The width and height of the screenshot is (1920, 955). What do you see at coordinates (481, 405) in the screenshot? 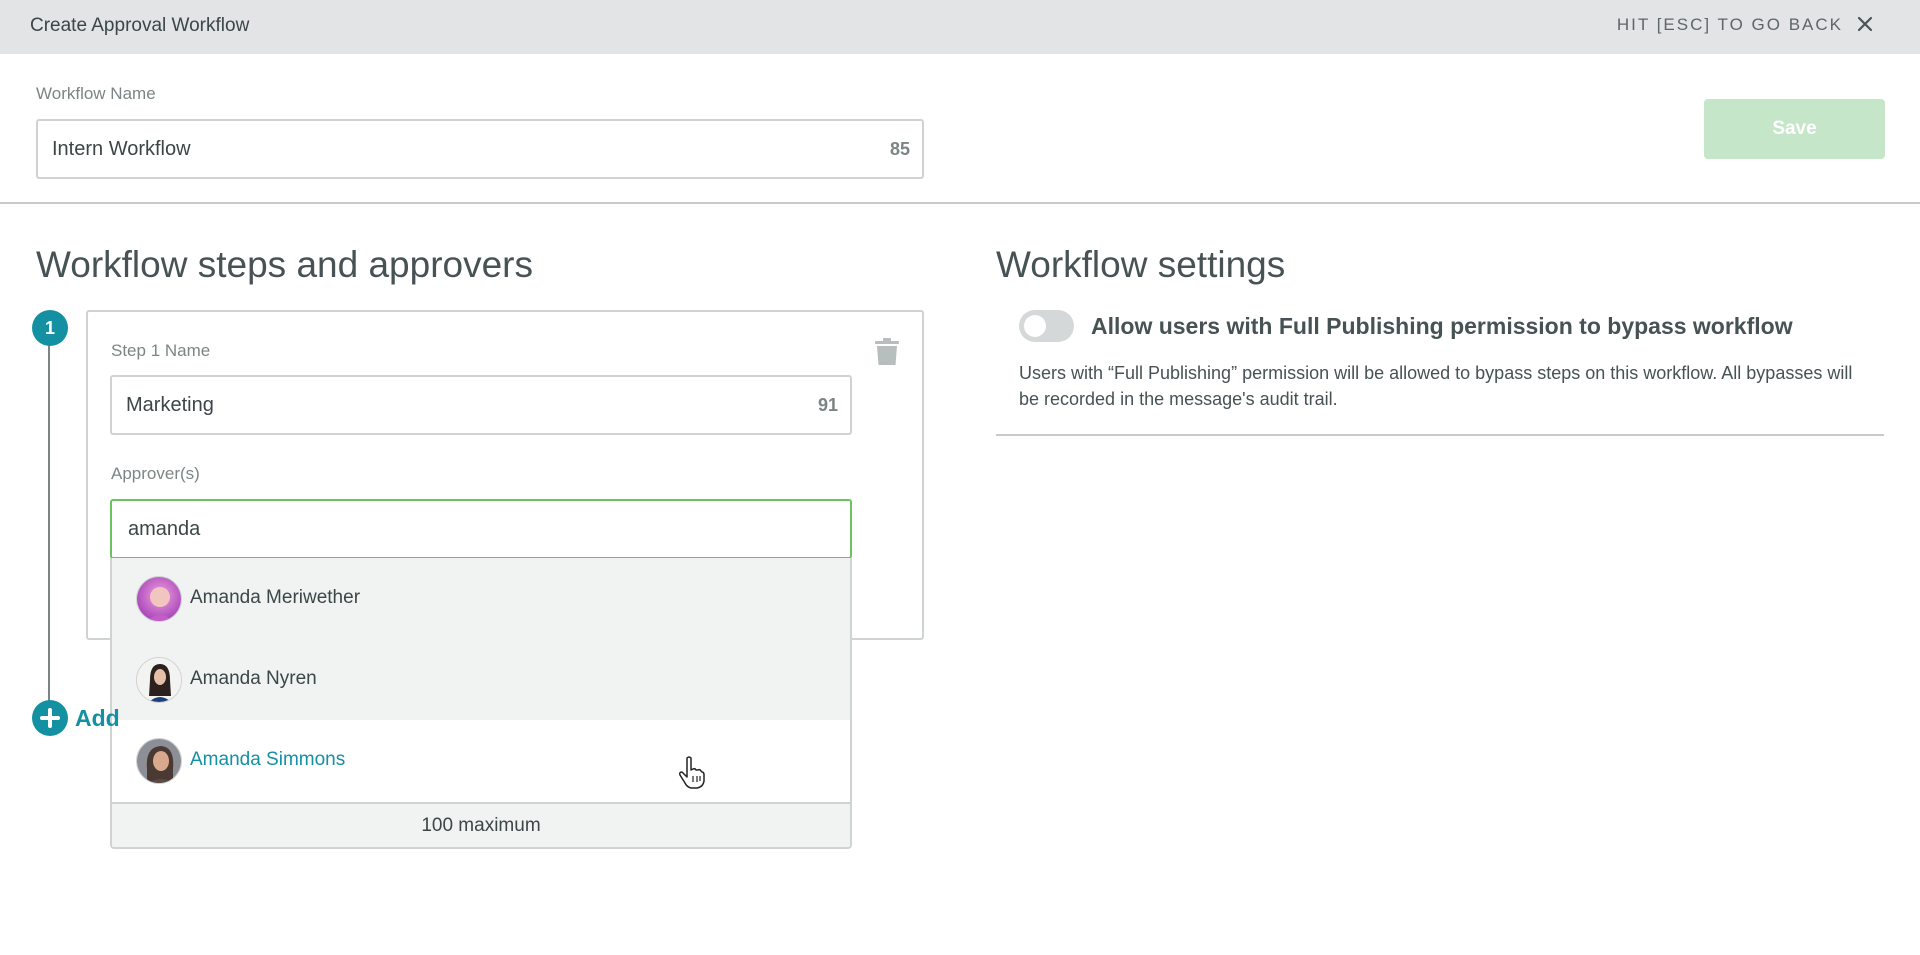
I see `step-name-input: Marketing 91` at bounding box center [481, 405].